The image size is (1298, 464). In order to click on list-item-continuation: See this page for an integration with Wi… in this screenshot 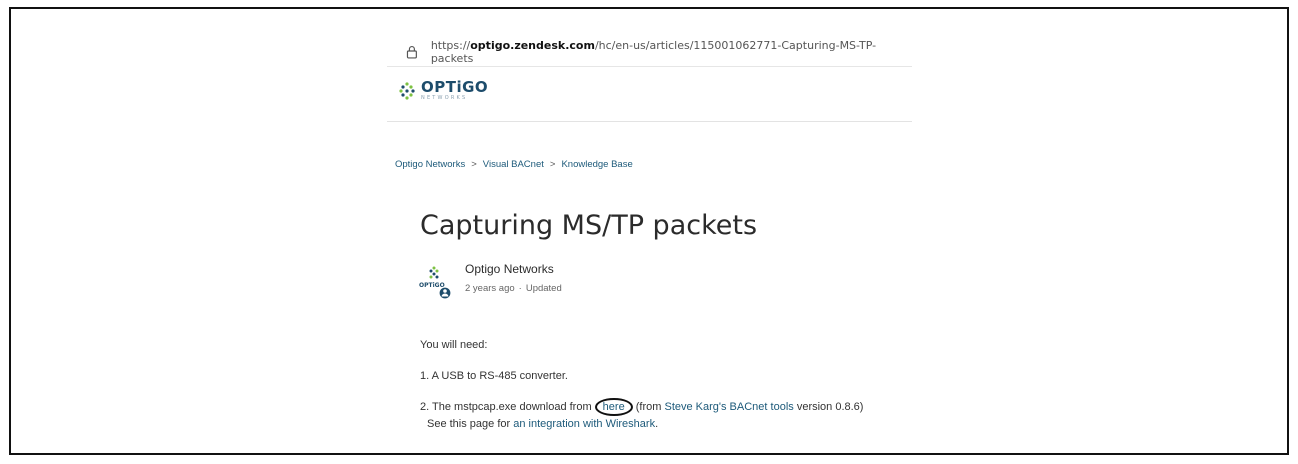, I will do `click(542, 424)`.